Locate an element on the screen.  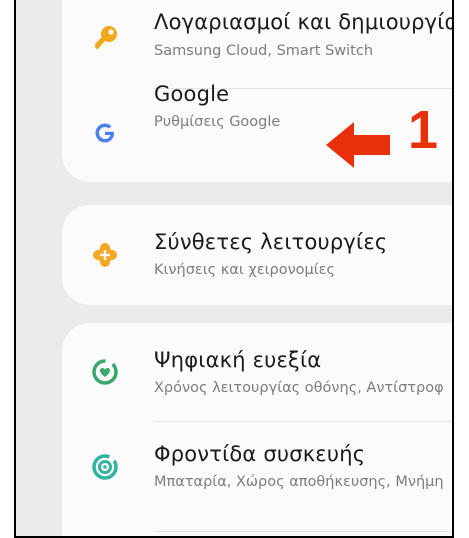
red-arrow-icon is located at coordinates (358, 145).